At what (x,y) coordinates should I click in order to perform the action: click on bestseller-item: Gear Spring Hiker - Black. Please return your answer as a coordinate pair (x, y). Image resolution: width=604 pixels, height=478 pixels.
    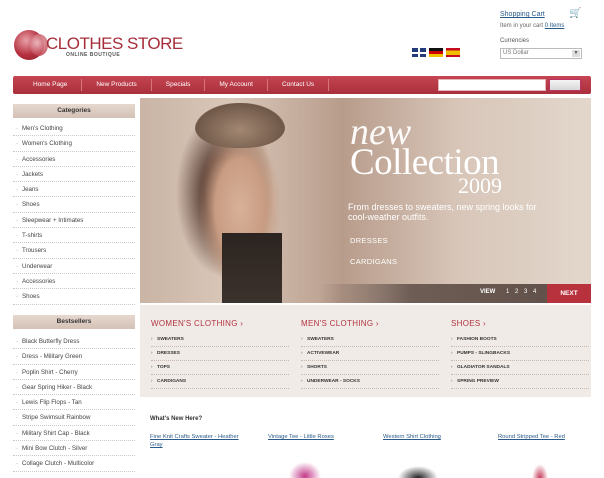
    Looking at the image, I should click on (74, 388).